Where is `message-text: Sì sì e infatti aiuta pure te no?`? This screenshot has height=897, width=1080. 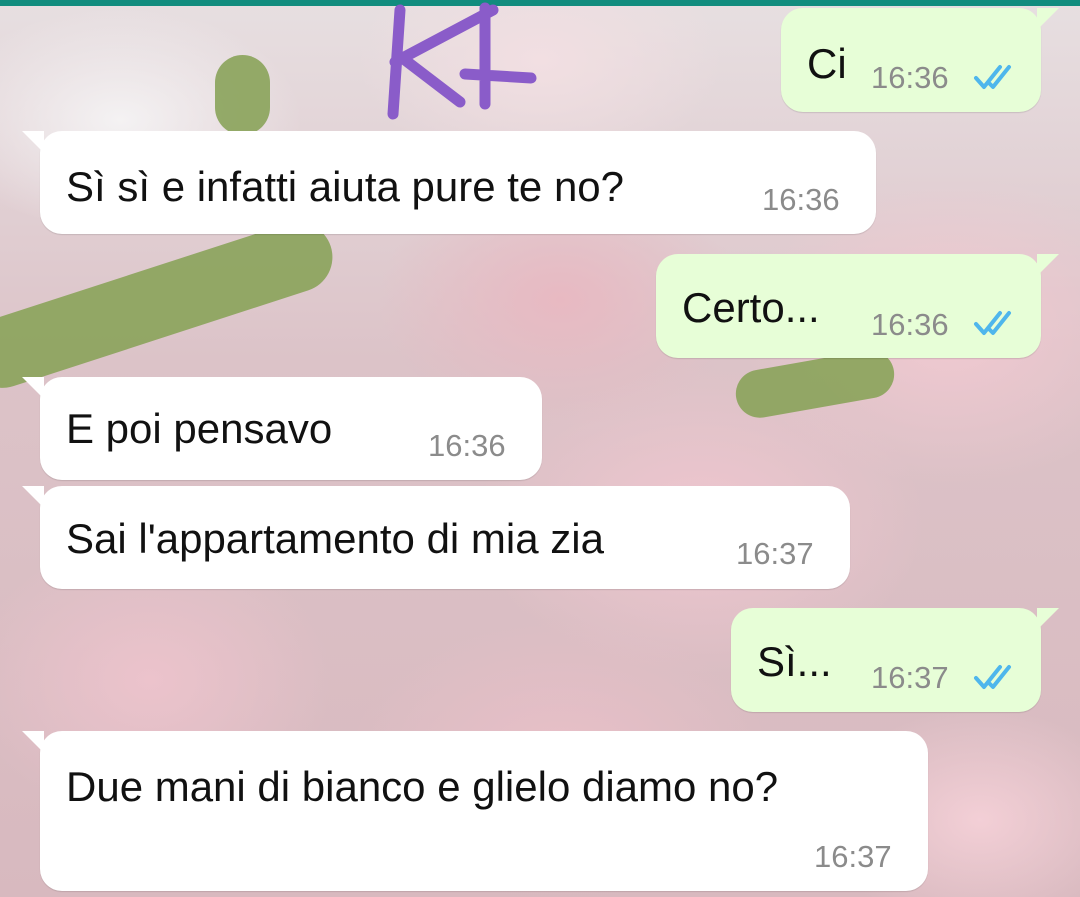 message-text: Sì sì e infatti aiuta pure te no? is located at coordinates (345, 186).